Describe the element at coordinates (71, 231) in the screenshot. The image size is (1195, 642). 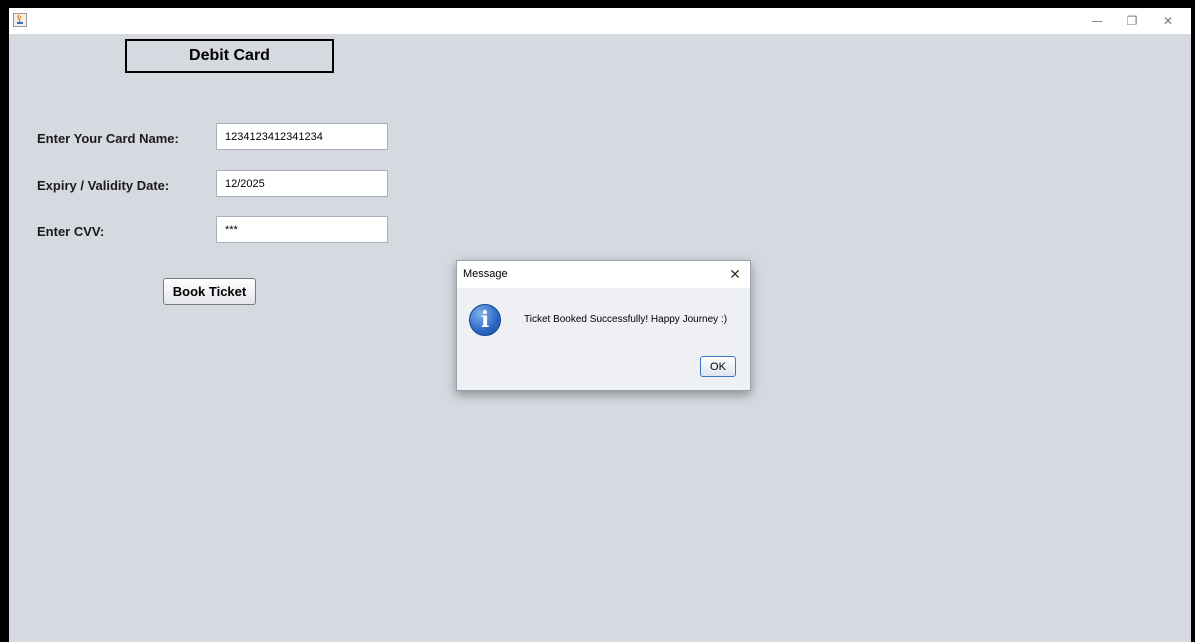
I see `cvv-label: Enter CVV:` at that location.